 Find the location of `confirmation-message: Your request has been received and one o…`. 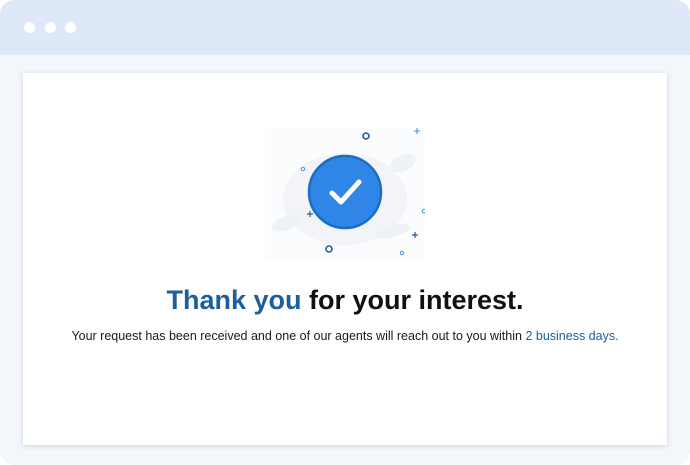

confirmation-message: Your request has been received and one o… is located at coordinates (345, 336).